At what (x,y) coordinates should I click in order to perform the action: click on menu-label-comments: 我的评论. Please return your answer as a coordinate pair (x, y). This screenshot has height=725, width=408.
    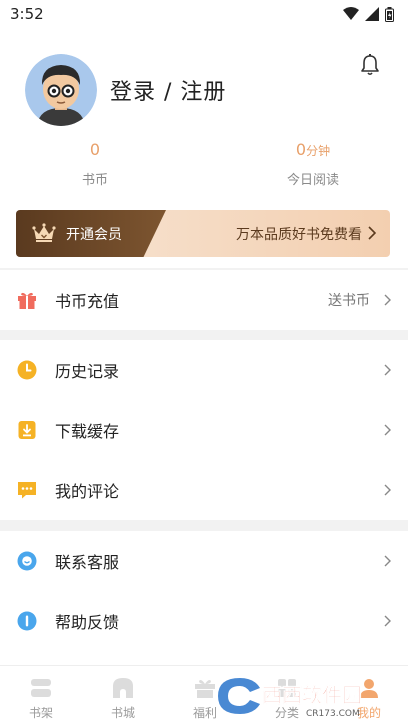
    Looking at the image, I should click on (87, 491).